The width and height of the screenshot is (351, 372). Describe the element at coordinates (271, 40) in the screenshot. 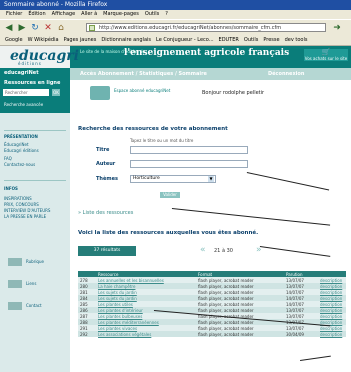

I see `bookmark-item: Presse` at that location.